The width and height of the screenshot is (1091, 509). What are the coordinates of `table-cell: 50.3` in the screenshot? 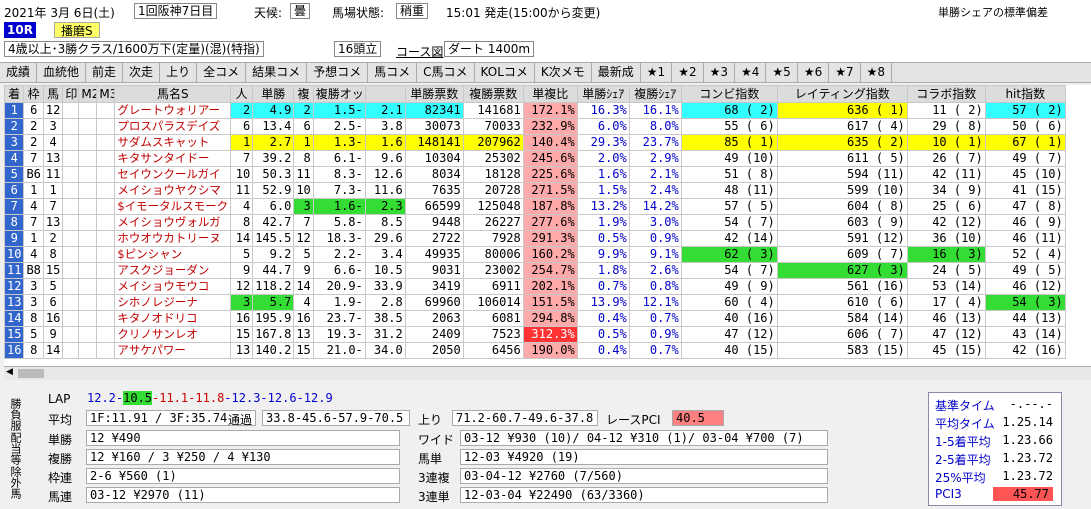 It's located at (273, 174).